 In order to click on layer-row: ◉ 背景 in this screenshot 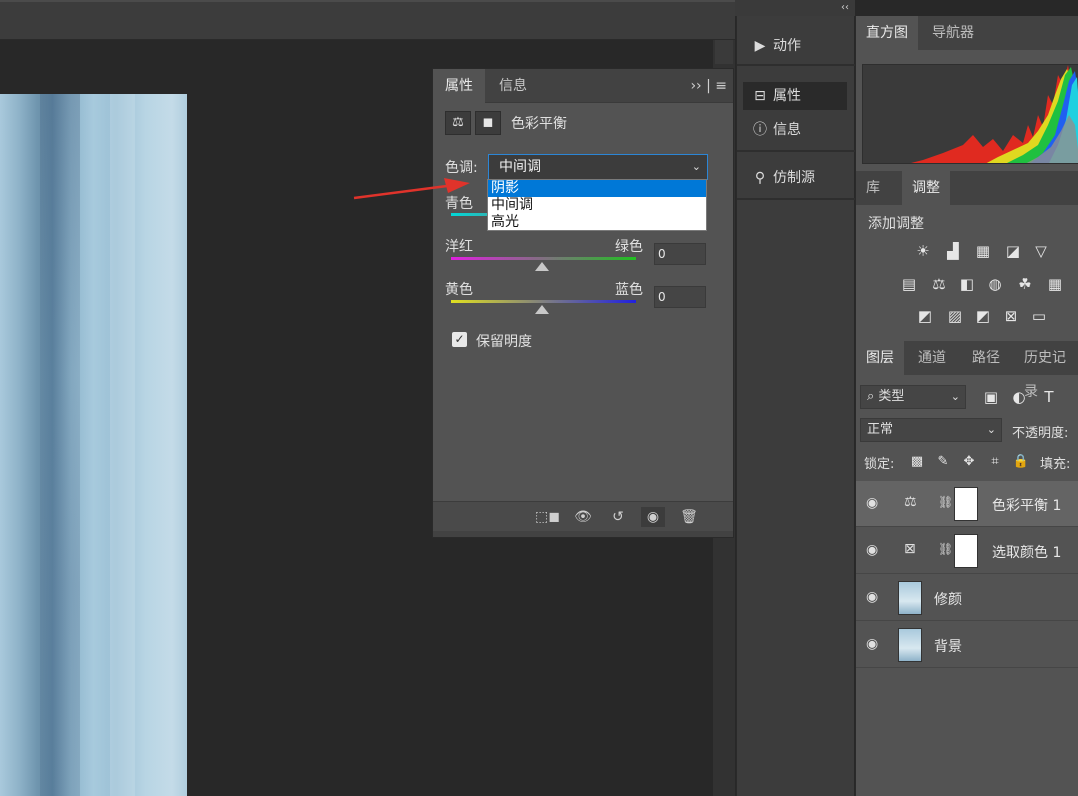, I will do `click(967, 645)`.